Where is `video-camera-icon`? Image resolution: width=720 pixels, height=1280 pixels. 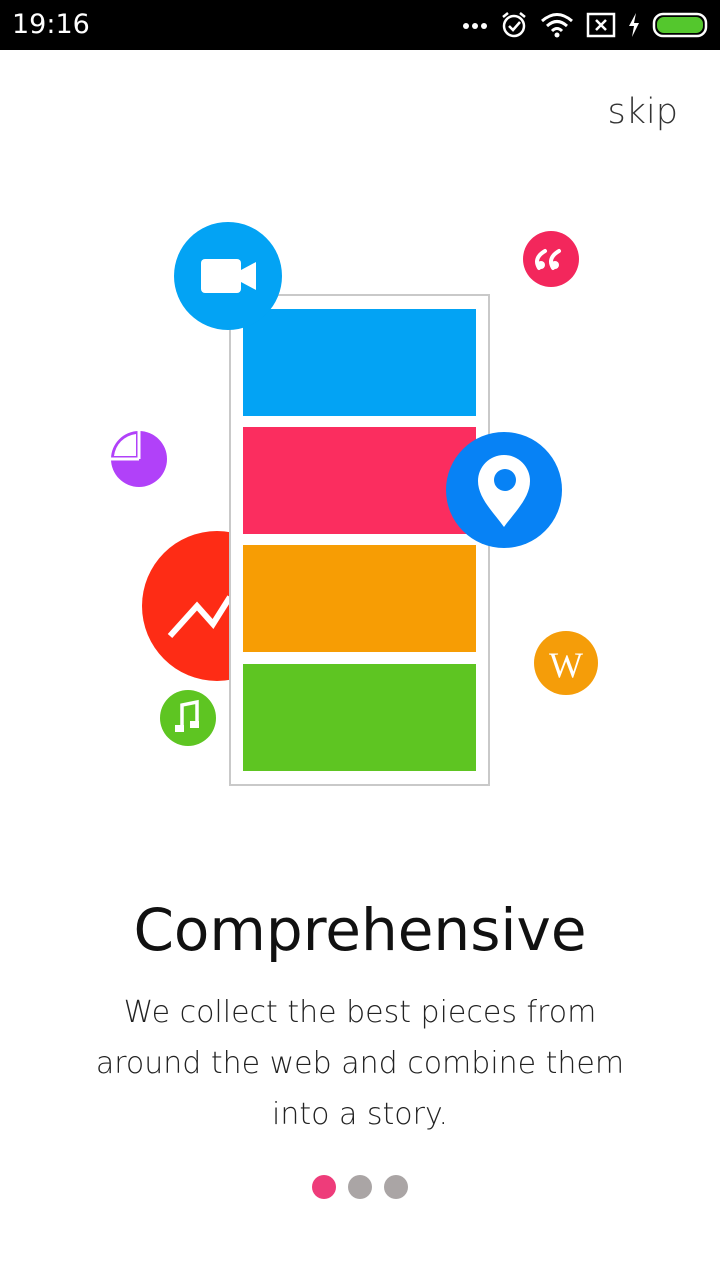
video-camera-icon is located at coordinates (228, 276).